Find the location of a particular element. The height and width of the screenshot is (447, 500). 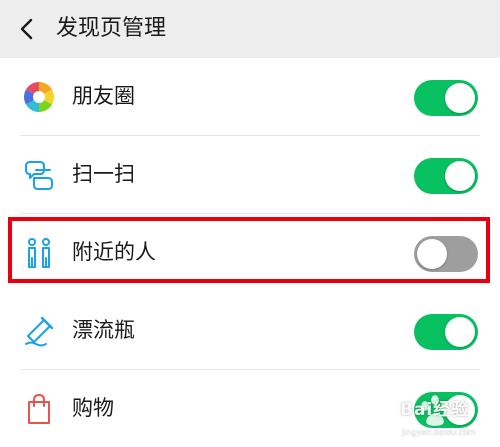

item-label: 漂流瓶 is located at coordinates (103, 330).